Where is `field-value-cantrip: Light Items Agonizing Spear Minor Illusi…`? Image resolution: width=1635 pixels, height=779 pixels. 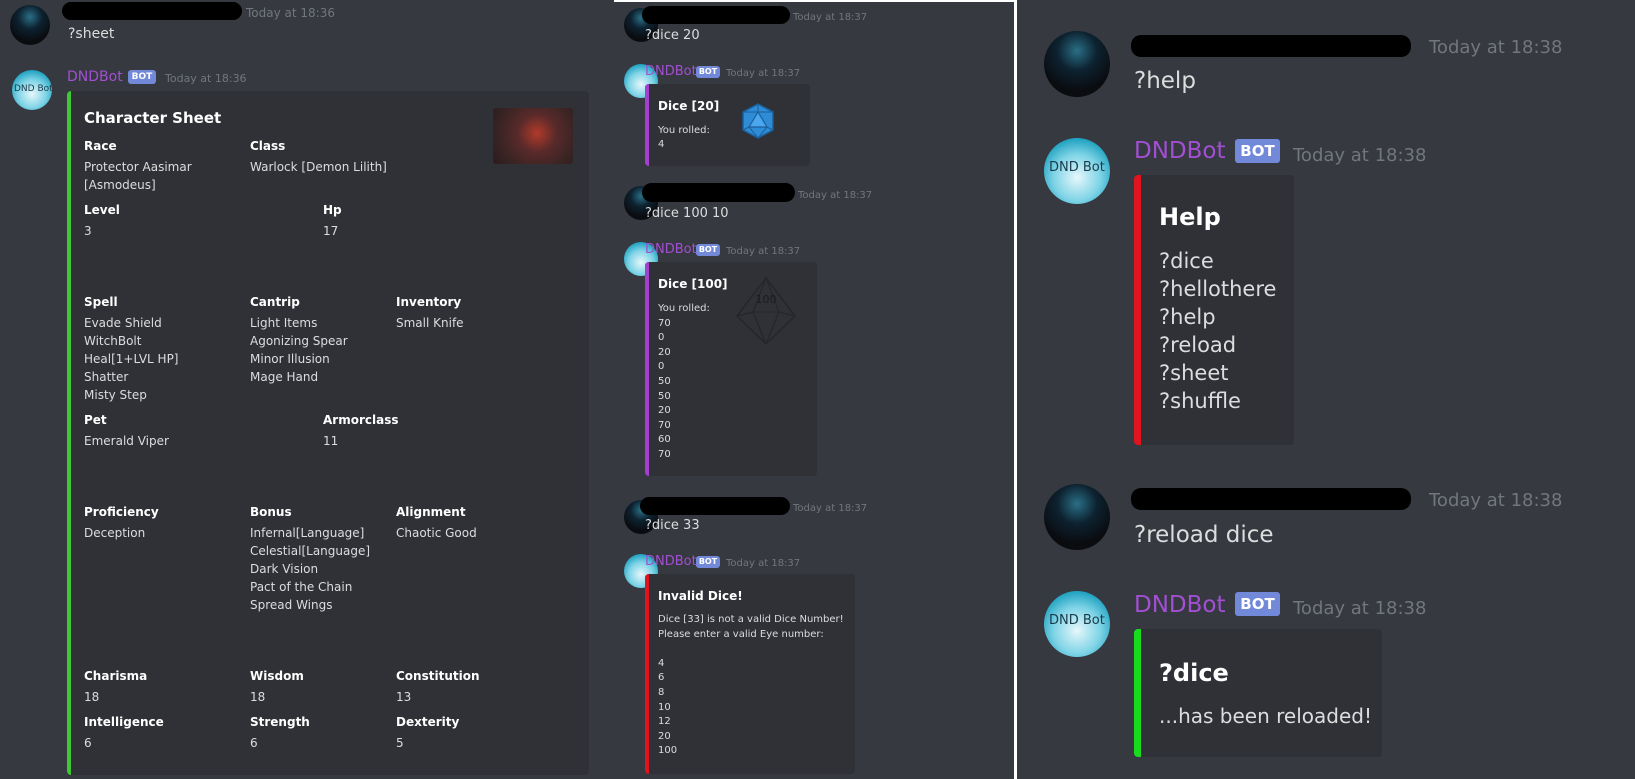
field-value-cantrip: Light Items Agonizing Spear Minor Illusi… is located at coordinates (299, 350).